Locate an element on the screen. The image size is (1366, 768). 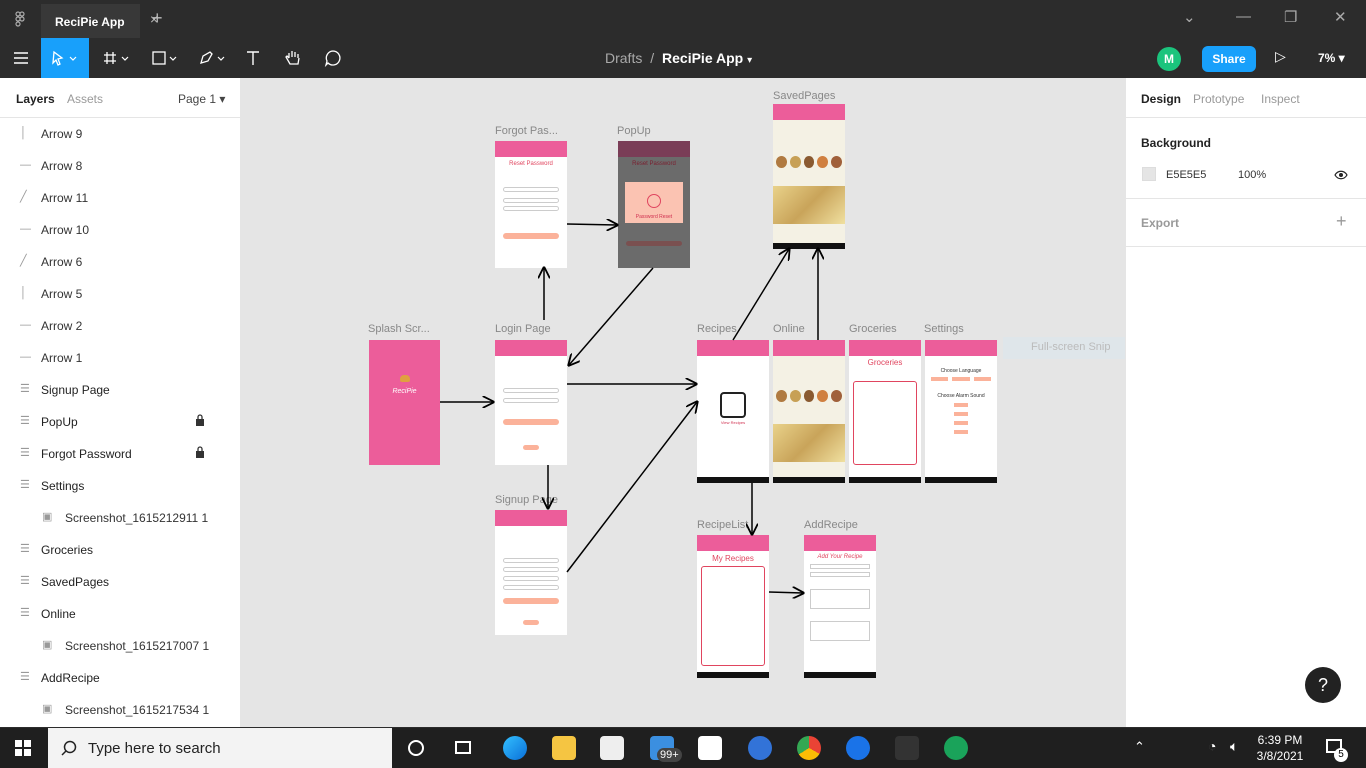
layer-arrow-1: — Arrow 1 is located at coordinates (120, 358).